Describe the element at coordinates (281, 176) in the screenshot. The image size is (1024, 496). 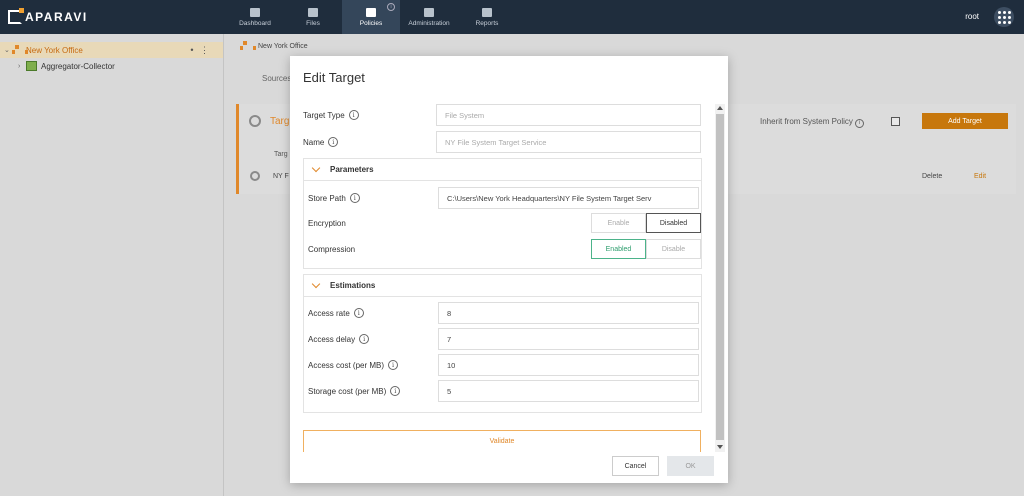
I see `target-row-name: NY F` at that location.